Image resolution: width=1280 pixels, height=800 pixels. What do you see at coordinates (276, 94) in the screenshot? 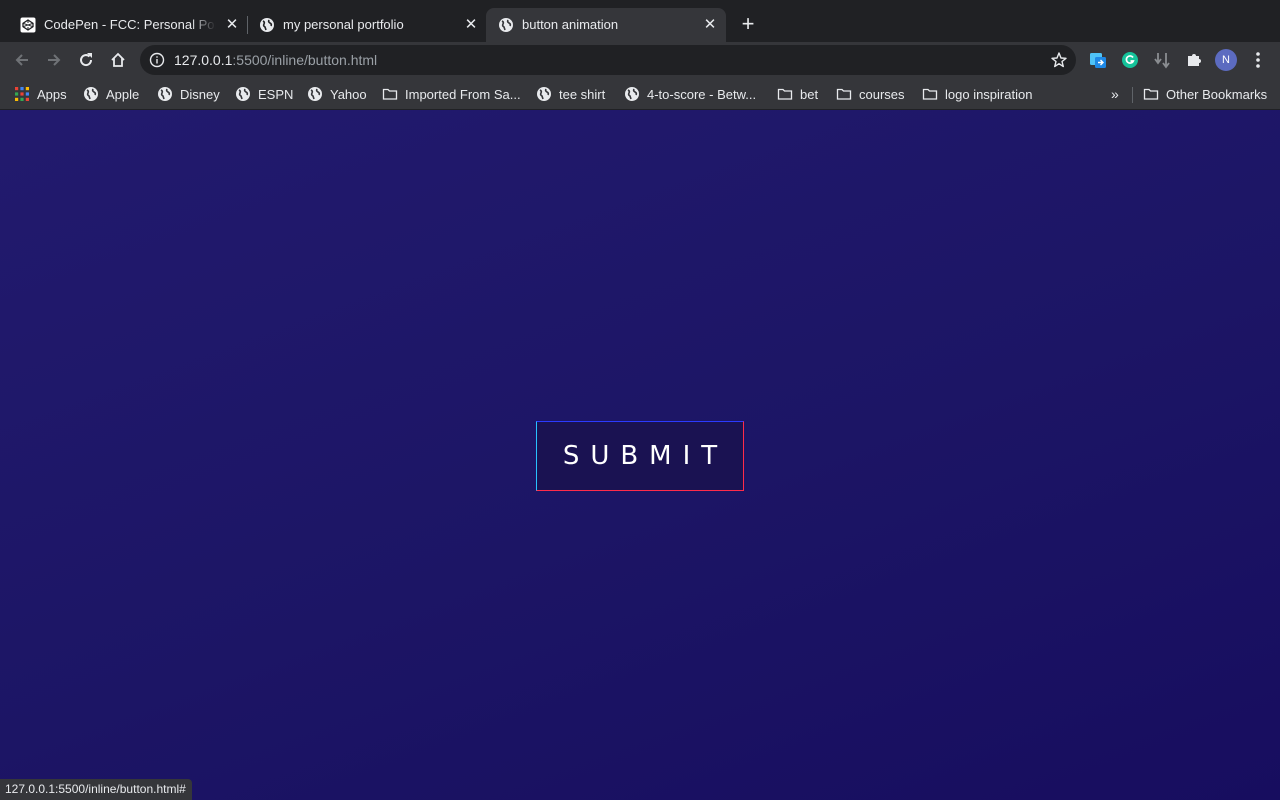
I see `bookmark-label: ESPN` at bounding box center [276, 94].